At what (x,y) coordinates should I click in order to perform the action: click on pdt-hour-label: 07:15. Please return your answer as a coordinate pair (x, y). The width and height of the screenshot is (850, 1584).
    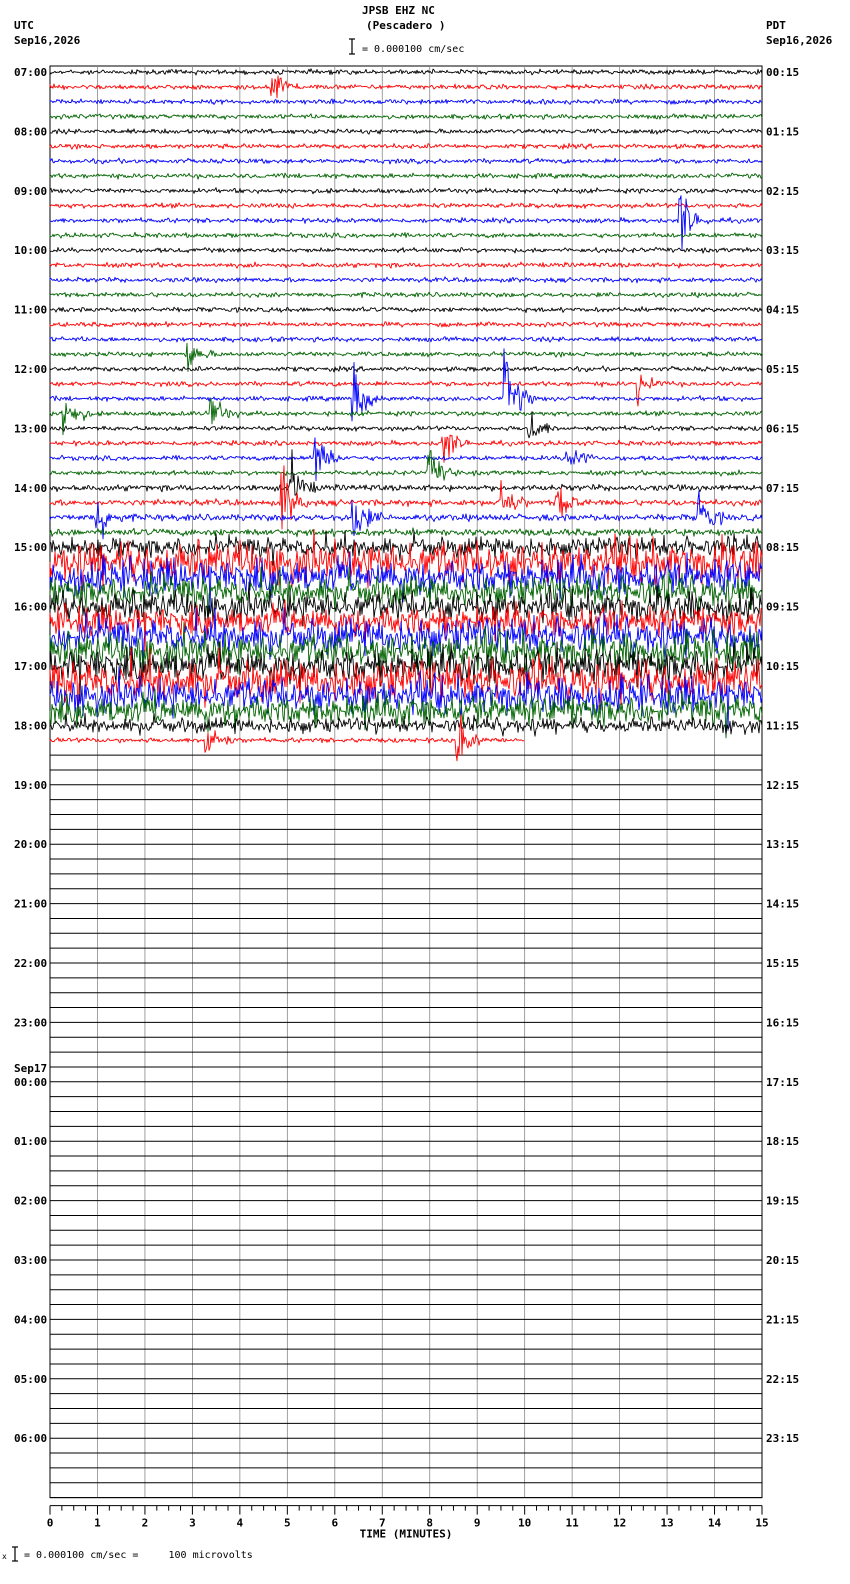
    Looking at the image, I should click on (782, 488).